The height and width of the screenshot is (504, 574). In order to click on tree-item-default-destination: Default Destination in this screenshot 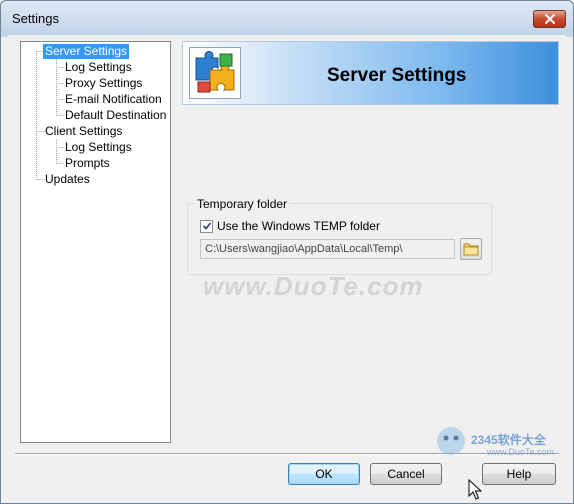, I will do `click(115, 115)`.